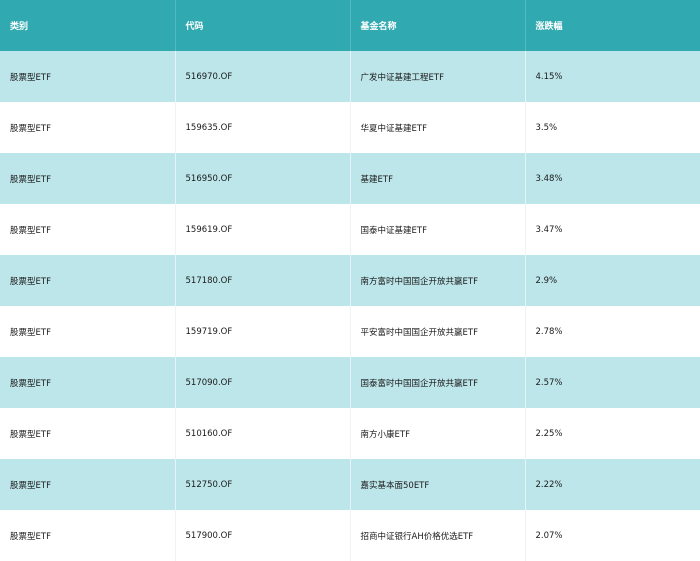 This screenshot has height=561, width=700. What do you see at coordinates (263, 76) in the screenshot?
I see `cell-code: 516970.OF` at bounding box center [263, 76].